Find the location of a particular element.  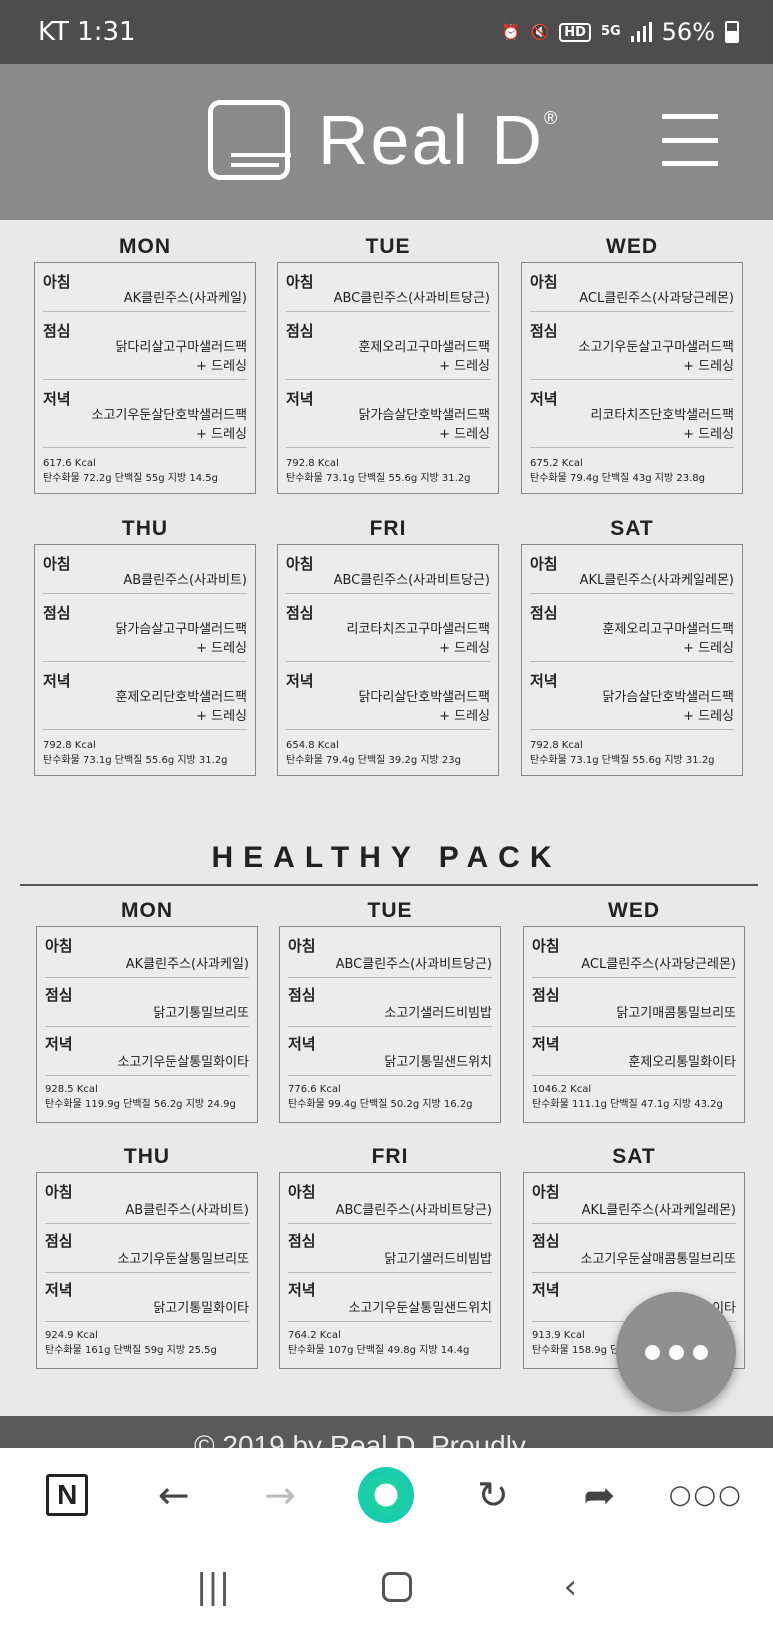

dinner-row: 저녁 소고기우둔살단호박샐러드팩 + 드레싱 is located at coordinates (145, 418).